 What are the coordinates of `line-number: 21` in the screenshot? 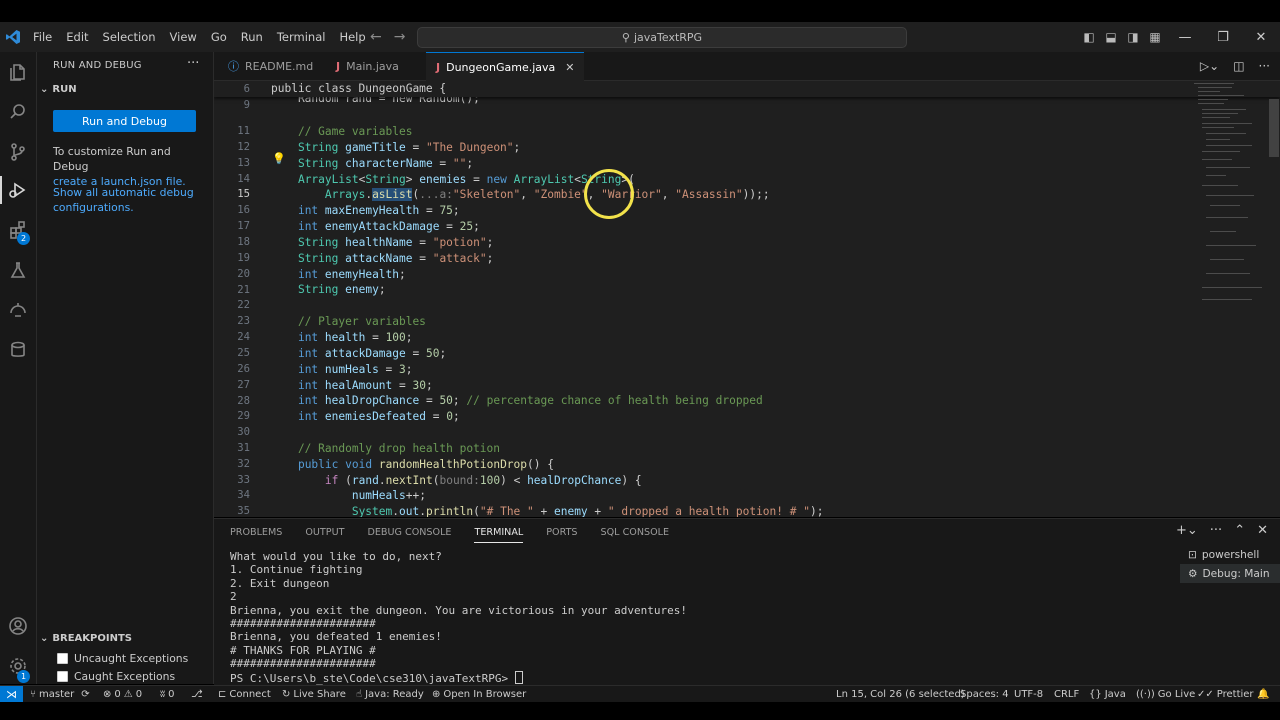 It's located at (243, 290).